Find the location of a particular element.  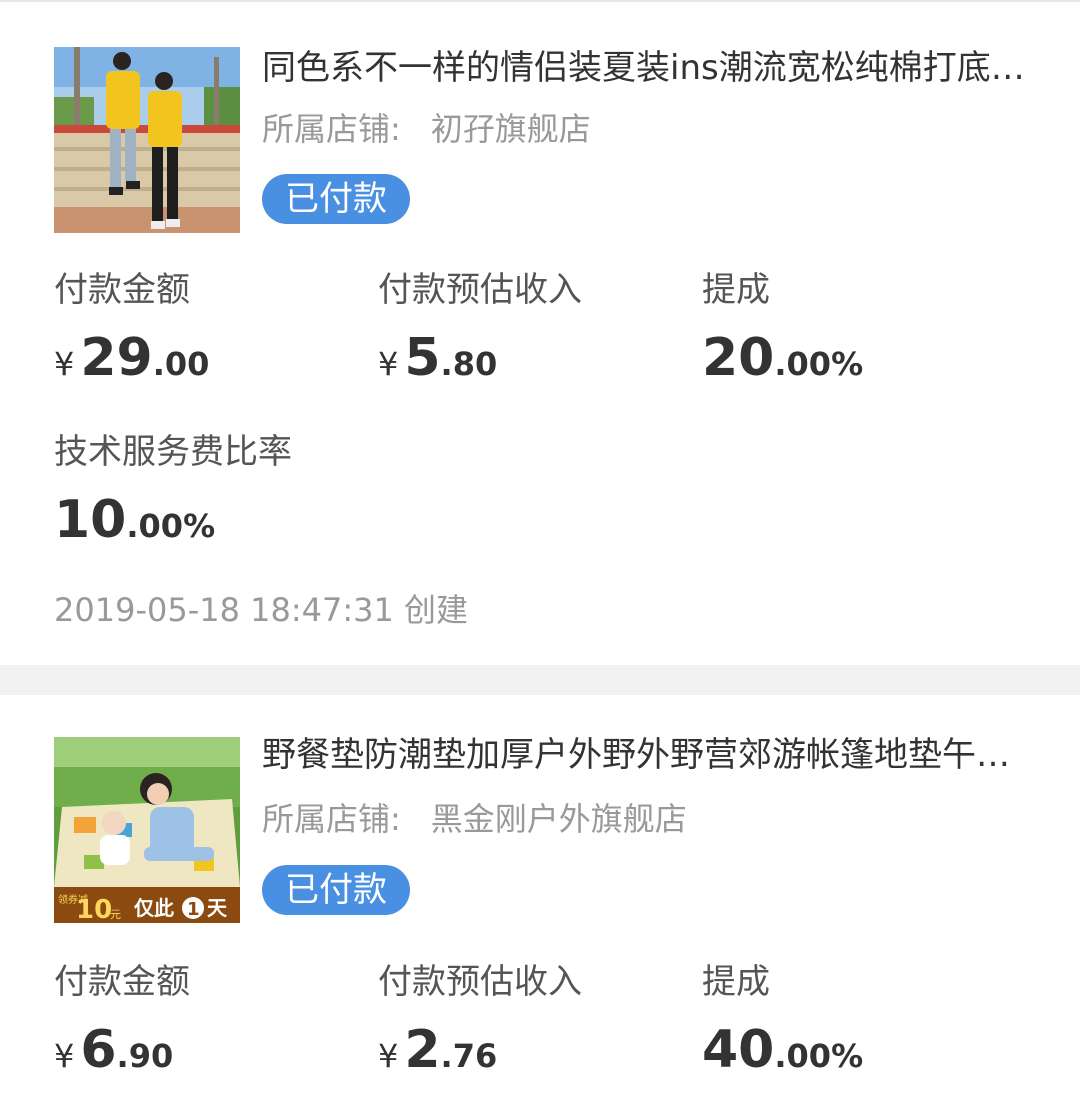

commission-value: 20.00% is located at coordinates (782, 358).